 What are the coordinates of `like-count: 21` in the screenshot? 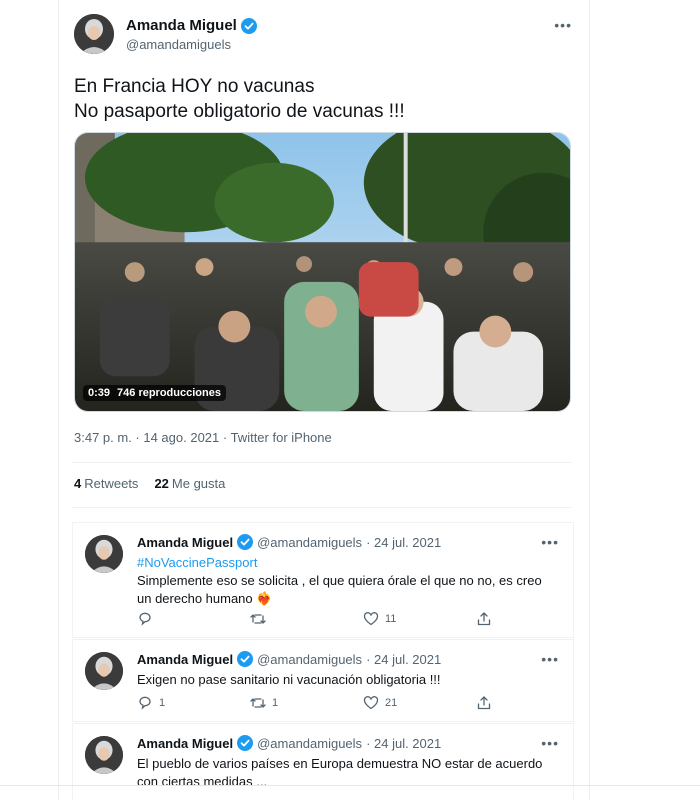 It's located at (391, 703).